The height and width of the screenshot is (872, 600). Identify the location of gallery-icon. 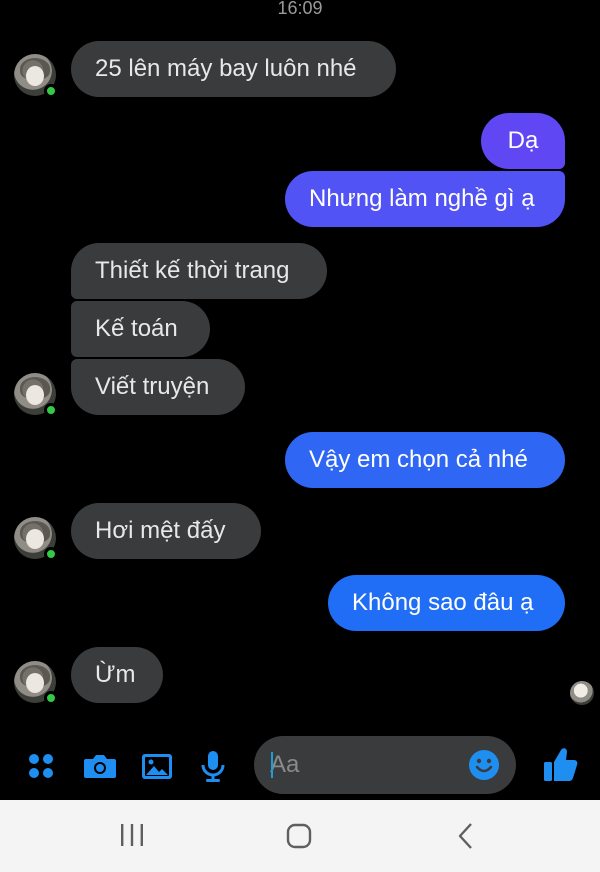
(157, 766).